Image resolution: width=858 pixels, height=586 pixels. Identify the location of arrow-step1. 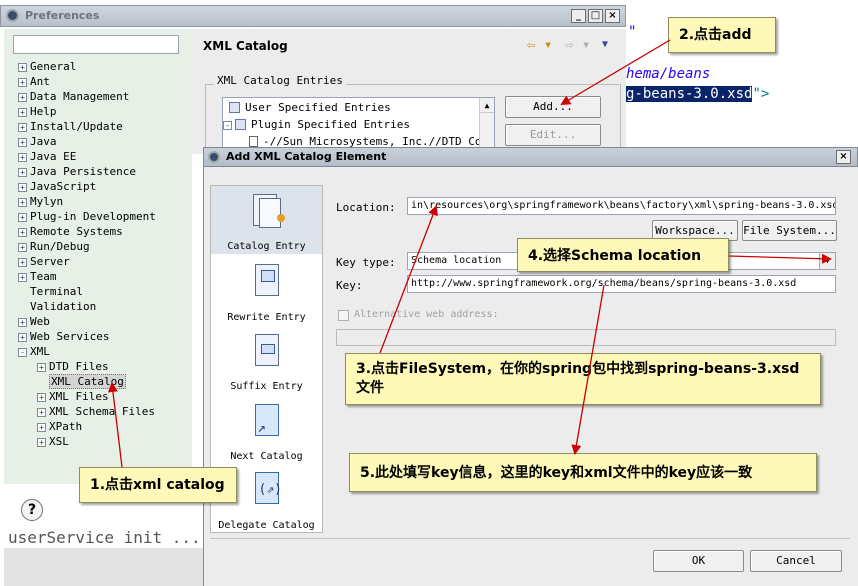
(115, 425).